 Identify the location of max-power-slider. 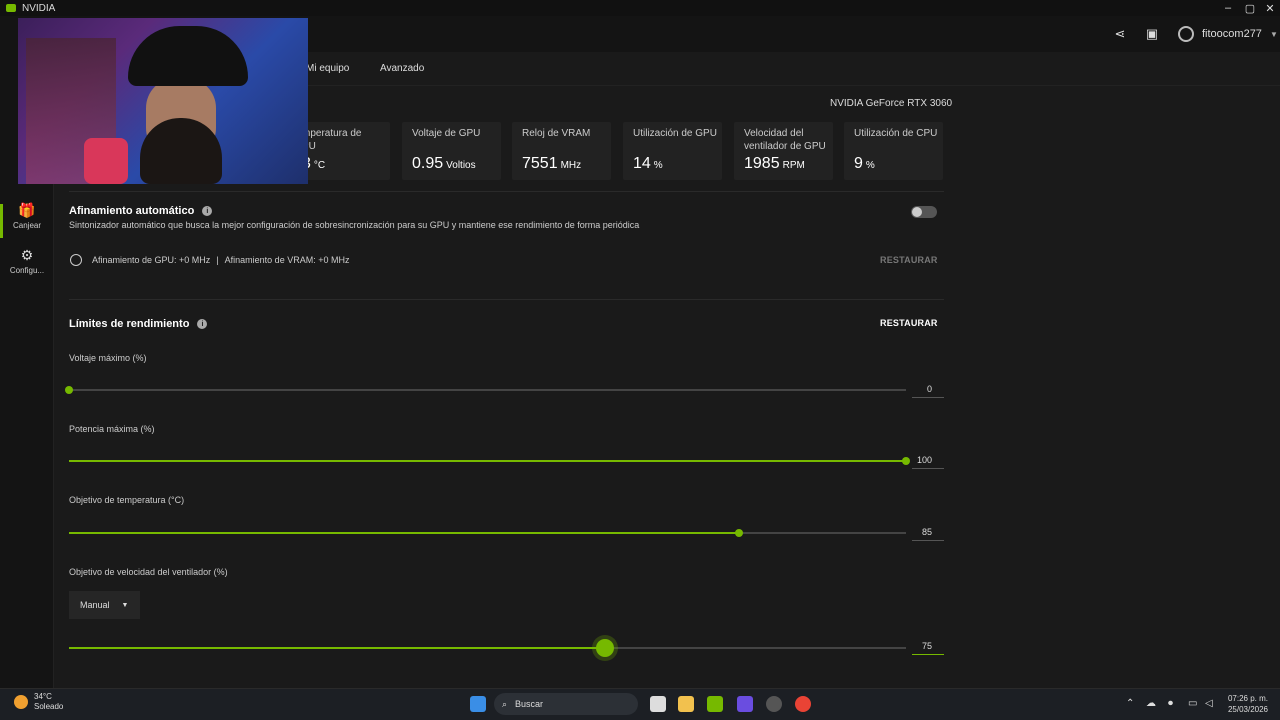
(489, 461).